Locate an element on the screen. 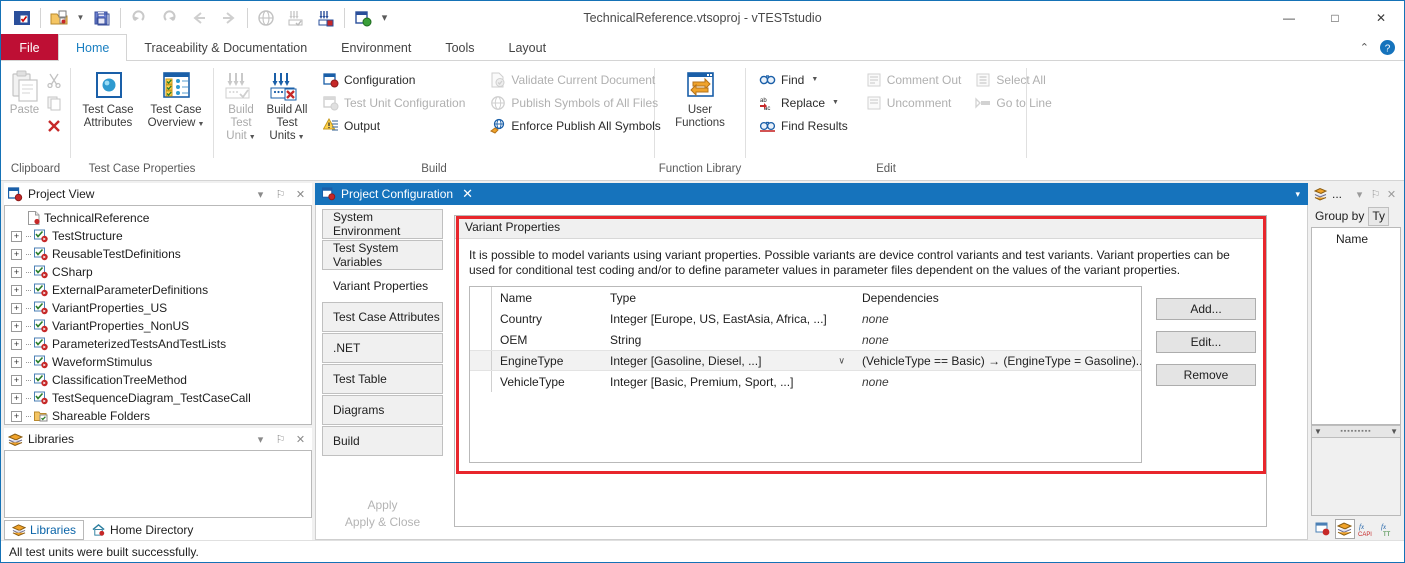 This screenshot has width=1405, height=563. help-icon: ? is located at coordinates (1387, 47).